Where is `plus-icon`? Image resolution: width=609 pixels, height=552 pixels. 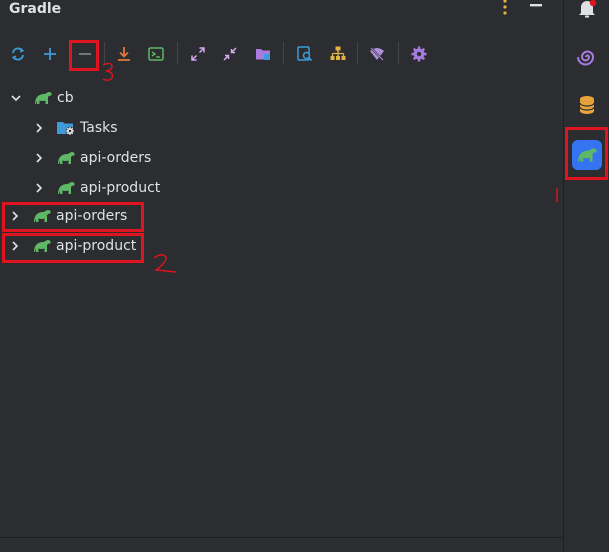
plus-icon is located at coordinates (50, 54).